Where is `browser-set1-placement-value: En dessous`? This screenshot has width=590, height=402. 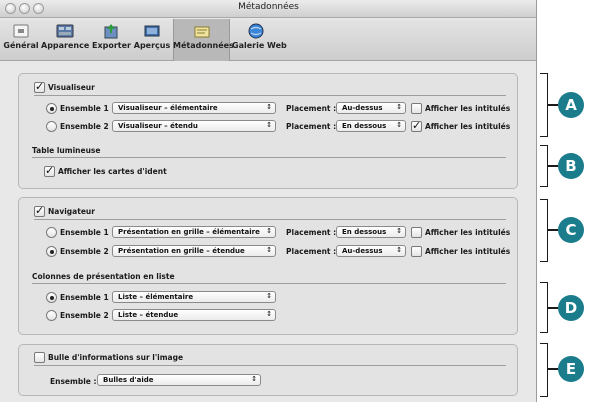 browser-set1-placement-value: En dessous is located at coordinates (364, 232).